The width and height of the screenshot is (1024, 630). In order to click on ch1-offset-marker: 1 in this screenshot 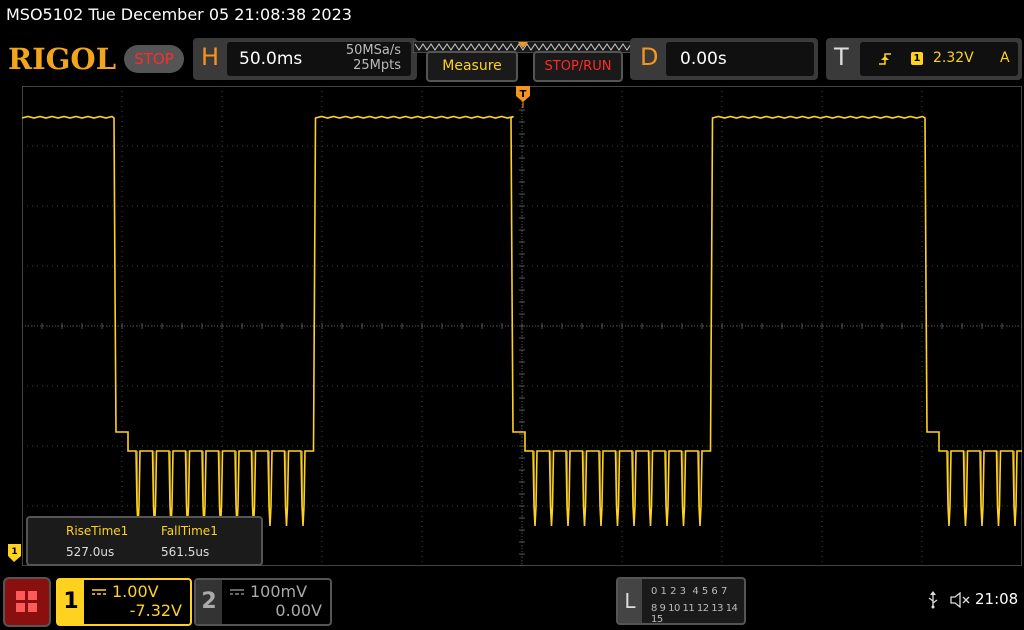, I will do `click(14, 553)`.